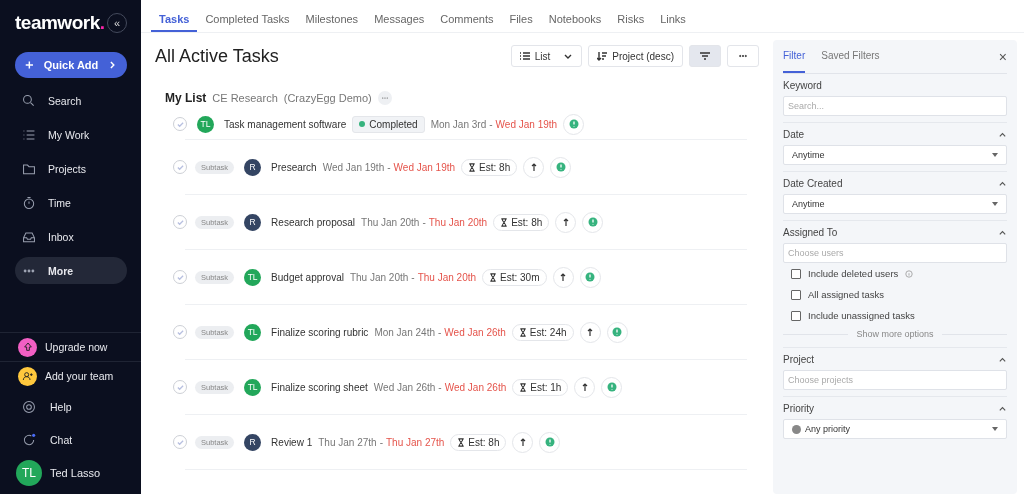 The width and height of the screenshot is (1024, 494). Describe the element at coordinates (71, 270) in the screenshot. I see `sidebar-item: More` at that location.